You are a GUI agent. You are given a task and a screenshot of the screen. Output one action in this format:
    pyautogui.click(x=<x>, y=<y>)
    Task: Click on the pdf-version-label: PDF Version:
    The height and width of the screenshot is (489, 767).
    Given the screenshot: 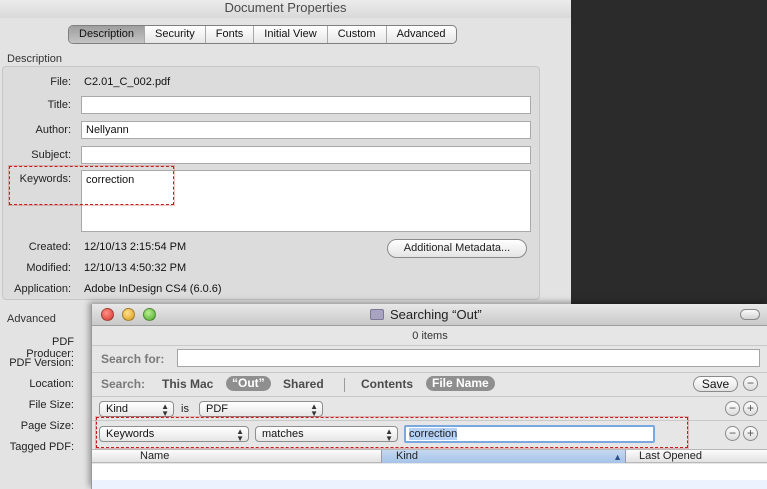 What is the action you would take?
    pyautogui.click(x=41, y=363)
    